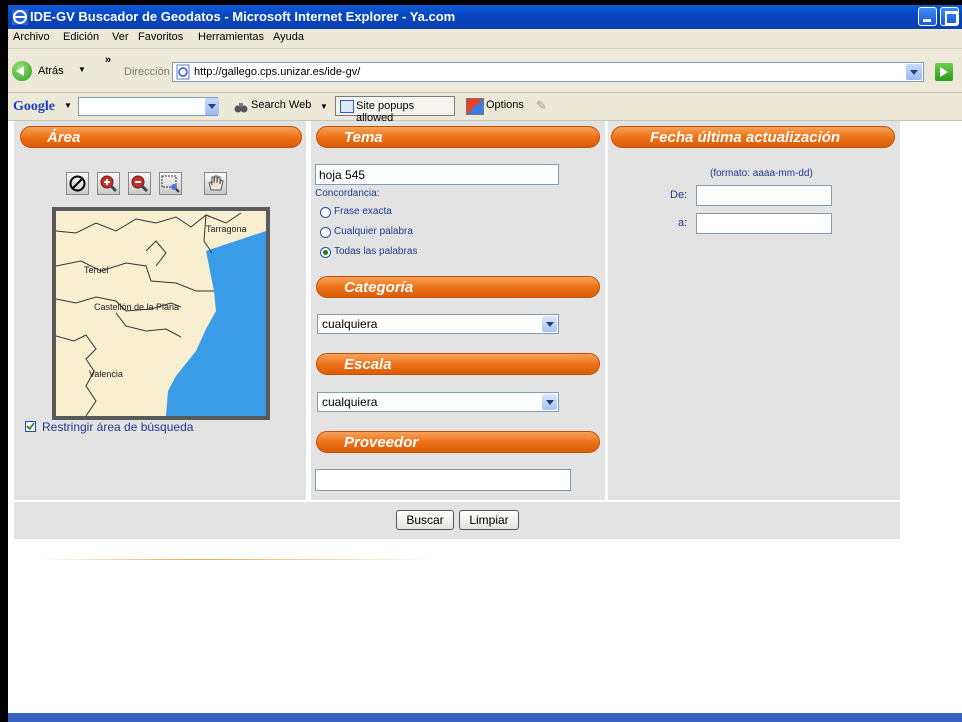 Image resolution: width=962 pixels, height=722 pixels. I want to click on menu-ayuda: Ayuda, so click(288, 37).